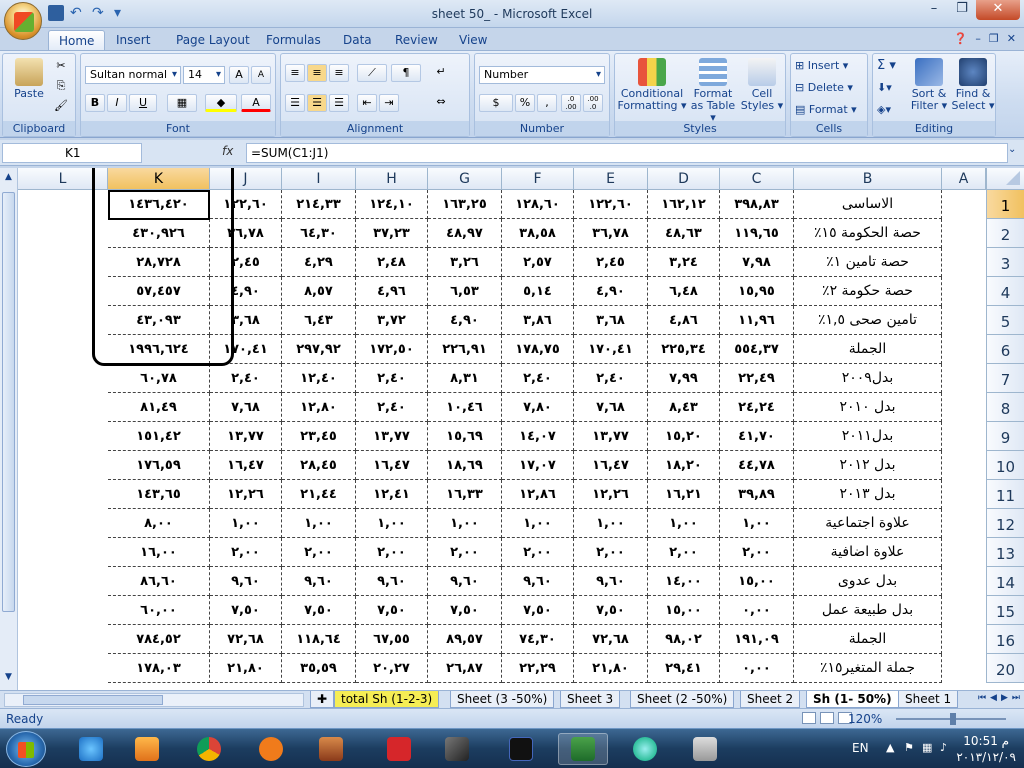 The image size is (1024, 768). What do you see at coordinates (416, 40) in the screenshot?
I see `tab-review: Review` at bounding box center [416, 40].